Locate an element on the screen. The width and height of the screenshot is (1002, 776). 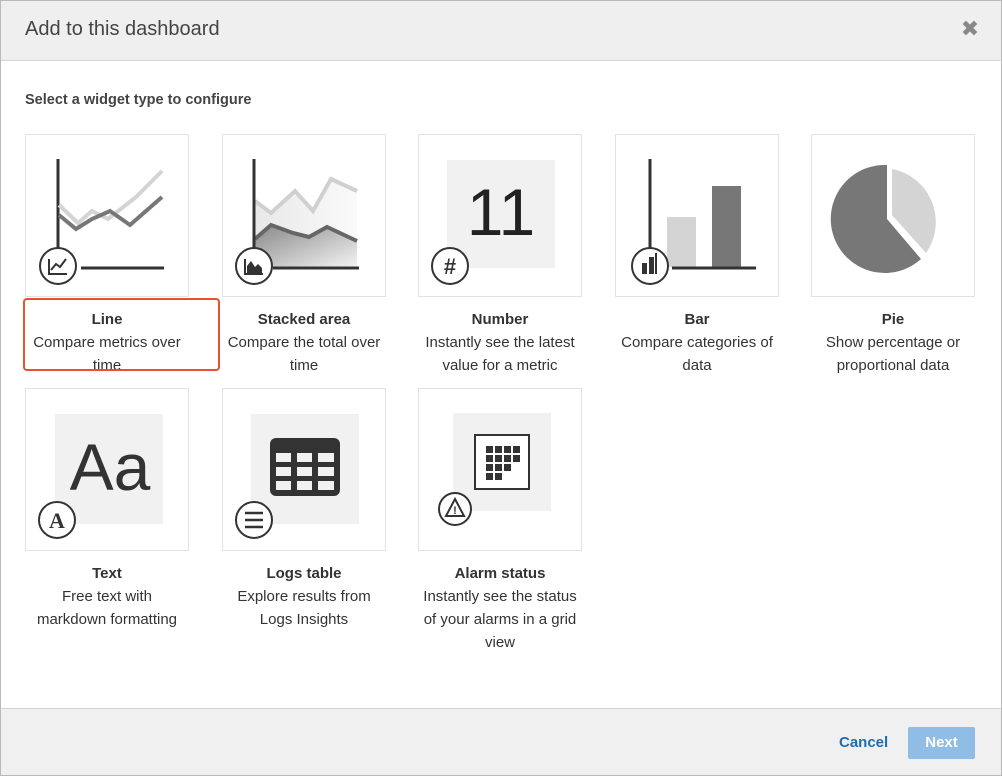
number-preview: 11 # is located at coordinates (493, 222).